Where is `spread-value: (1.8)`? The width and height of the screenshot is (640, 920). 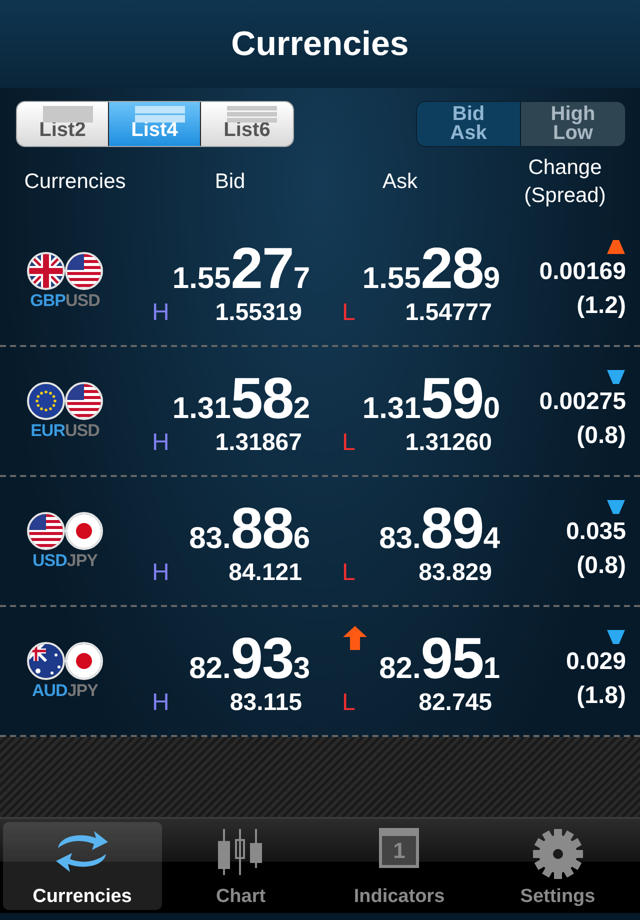 spread-value: (1.8) is located at coordinates (601, 696).